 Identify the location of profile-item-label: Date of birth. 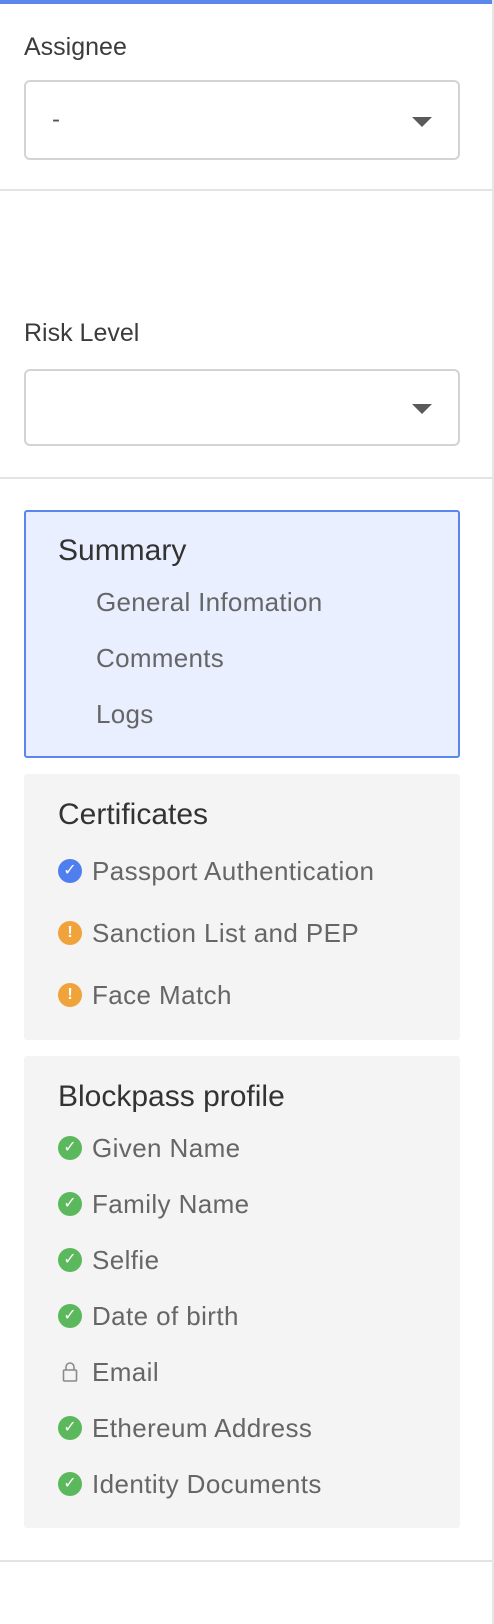
(165, 1315).